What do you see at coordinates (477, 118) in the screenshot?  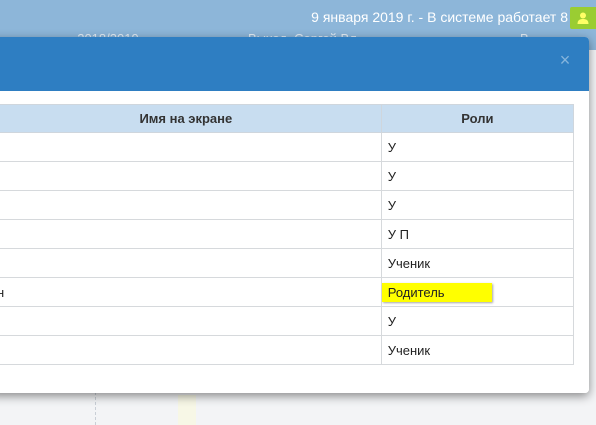 I see `column-header-roles: Роли` at bounding box center [477, 118].